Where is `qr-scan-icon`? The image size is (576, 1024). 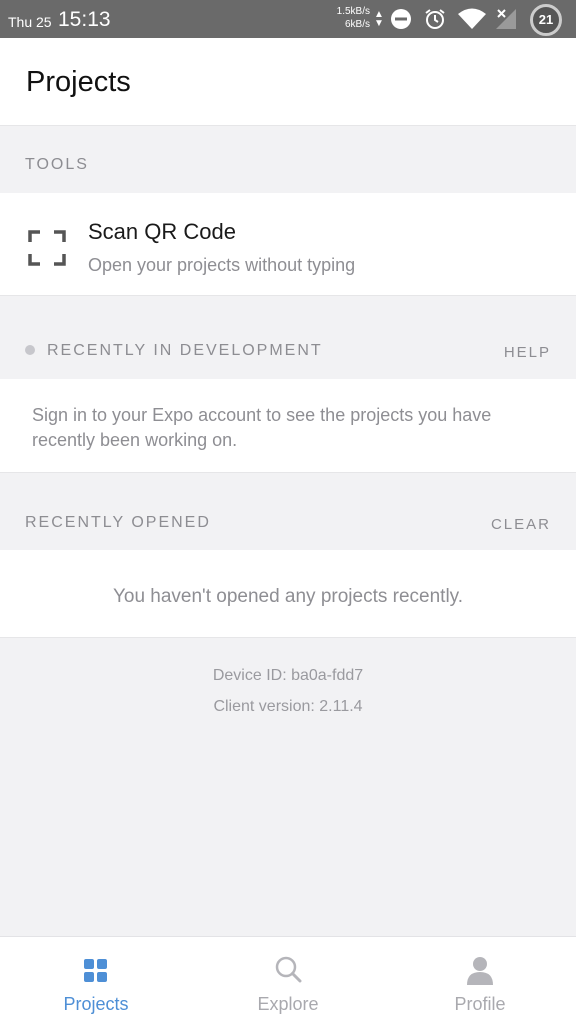
qr-scan-icon is located at coordinates (47, 248).